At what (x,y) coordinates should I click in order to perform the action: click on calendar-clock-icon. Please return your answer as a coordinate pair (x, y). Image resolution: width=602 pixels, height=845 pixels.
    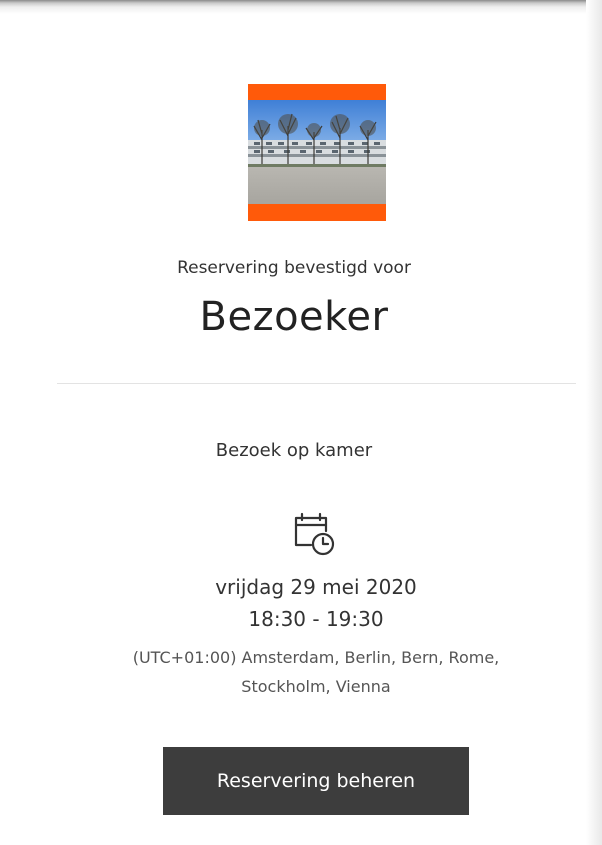
    Looking at the image, I should click on (314, 534).